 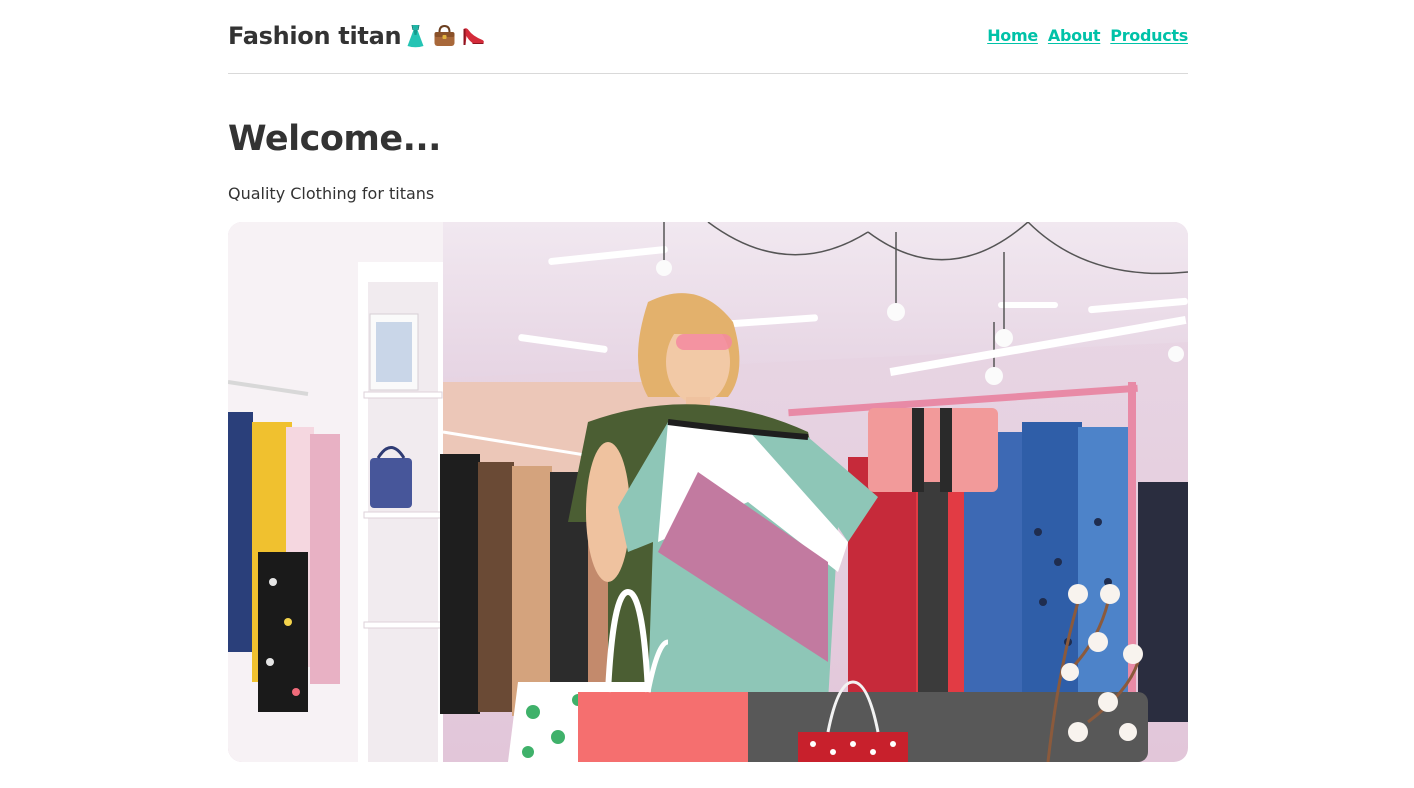 I want to click on brand-logo: Fashion titan, so click(x=358, y=36).